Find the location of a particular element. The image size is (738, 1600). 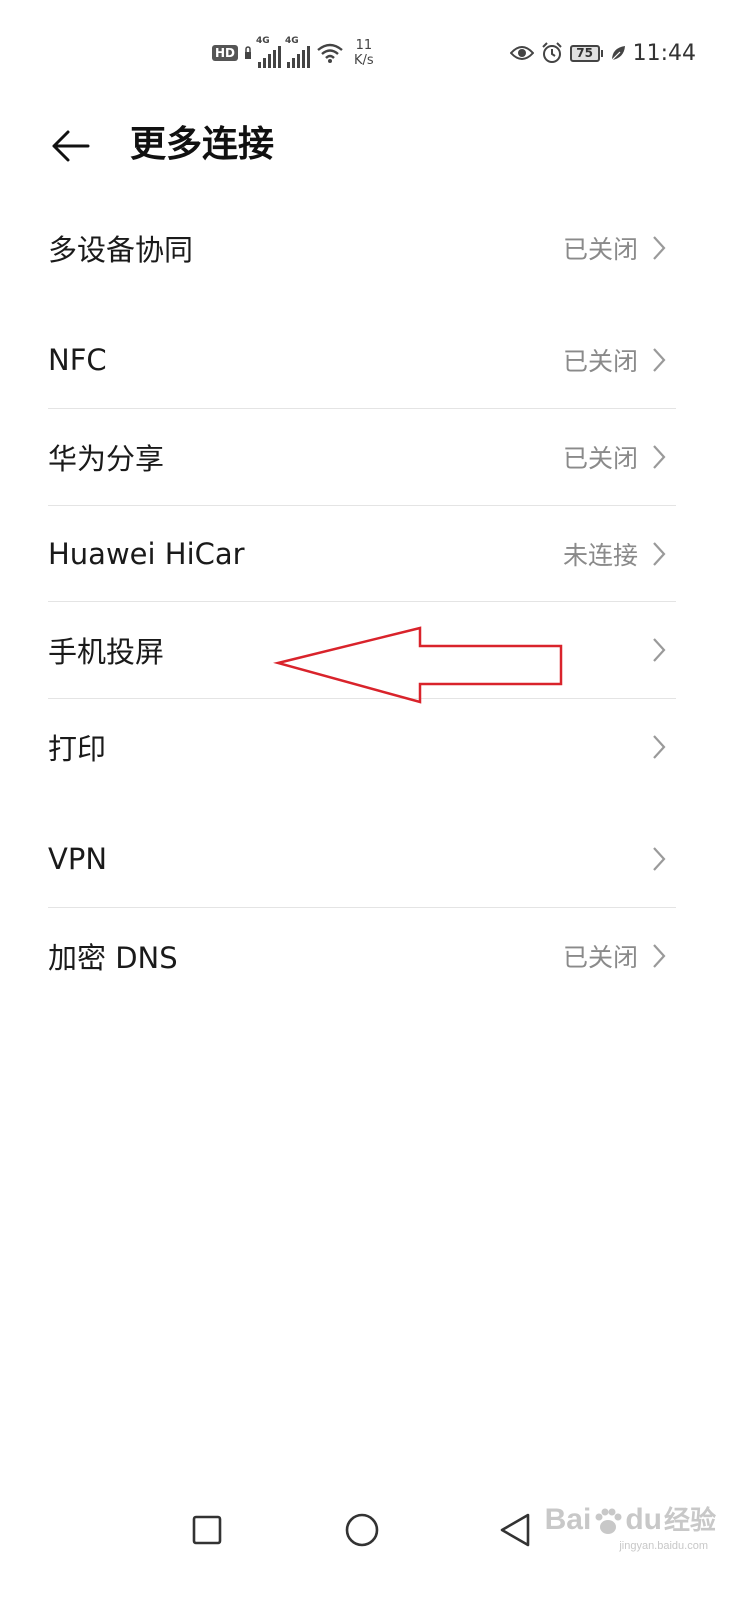

back-button is located at coordinates (70, 146).